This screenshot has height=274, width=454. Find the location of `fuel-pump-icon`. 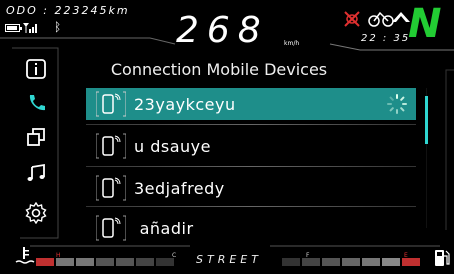

fuel-pump-icon is located at coordinates (442, 258).